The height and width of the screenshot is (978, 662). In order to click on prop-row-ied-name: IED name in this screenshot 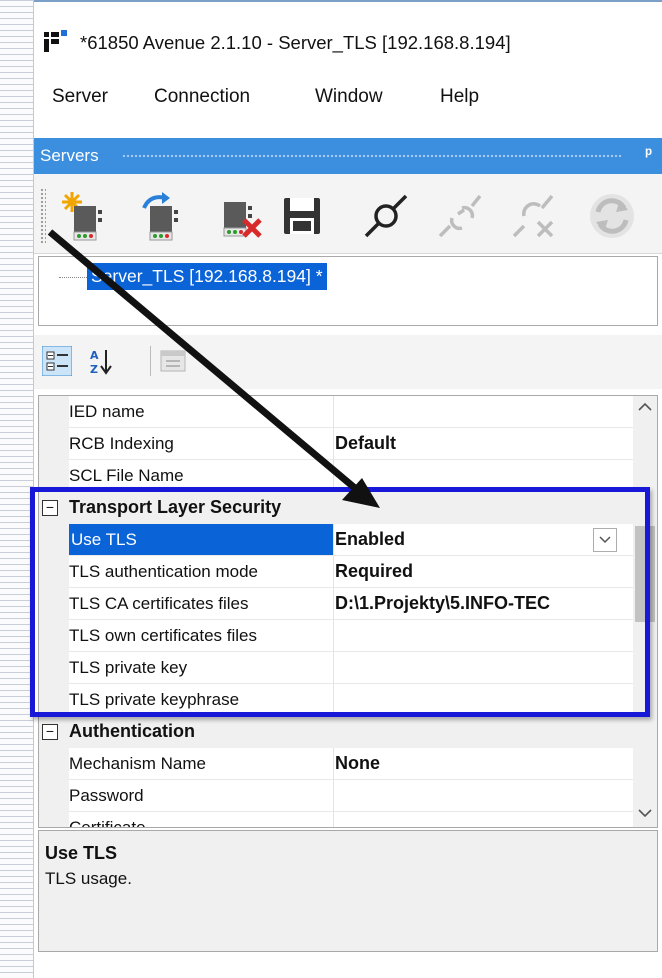, I will do `click(336, 412)`.